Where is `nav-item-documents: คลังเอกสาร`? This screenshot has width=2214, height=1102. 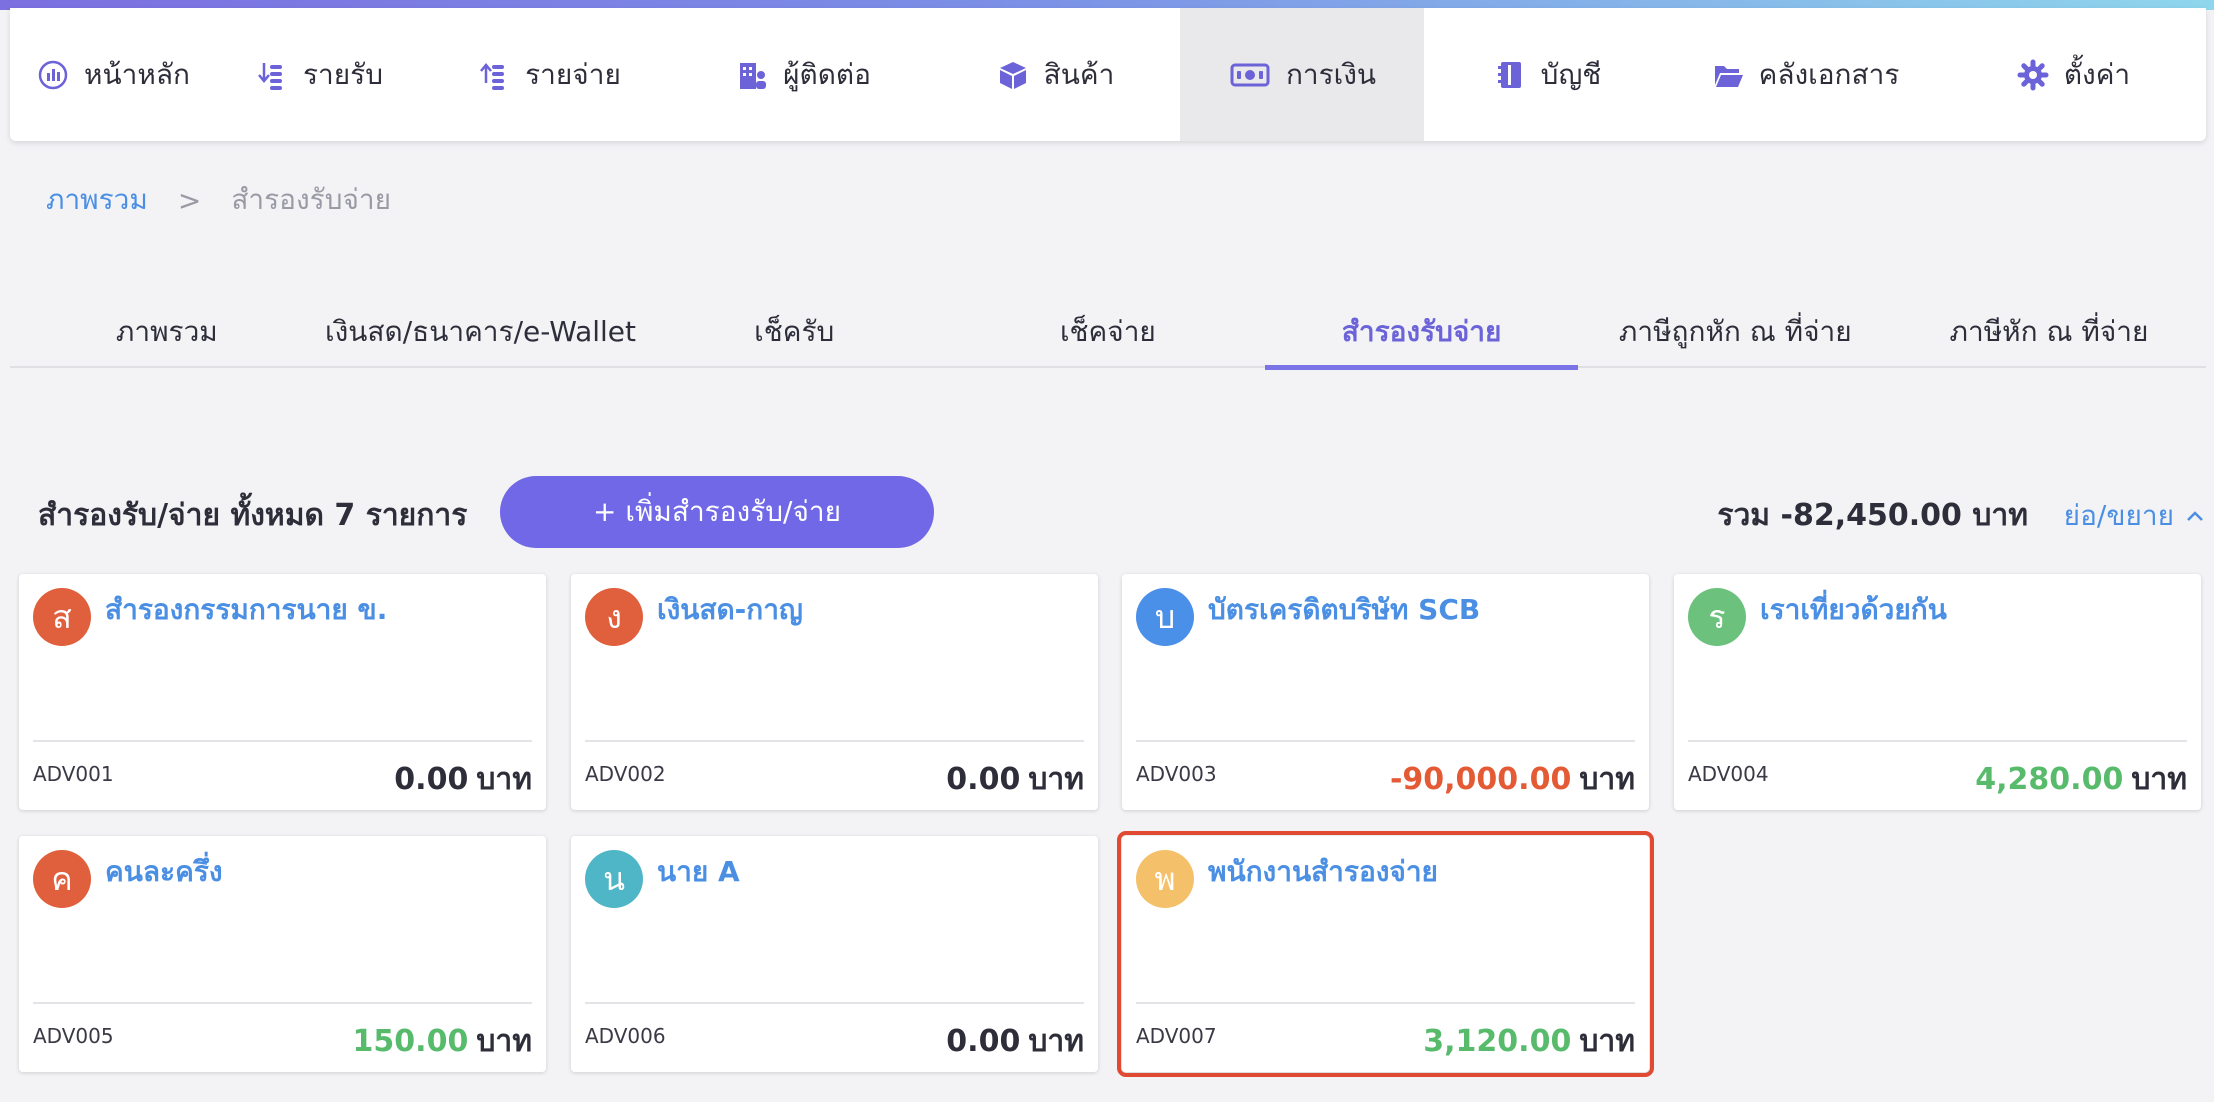
nav-item-documents: คลังเอกสาร is located at coordinates (1805, 74).